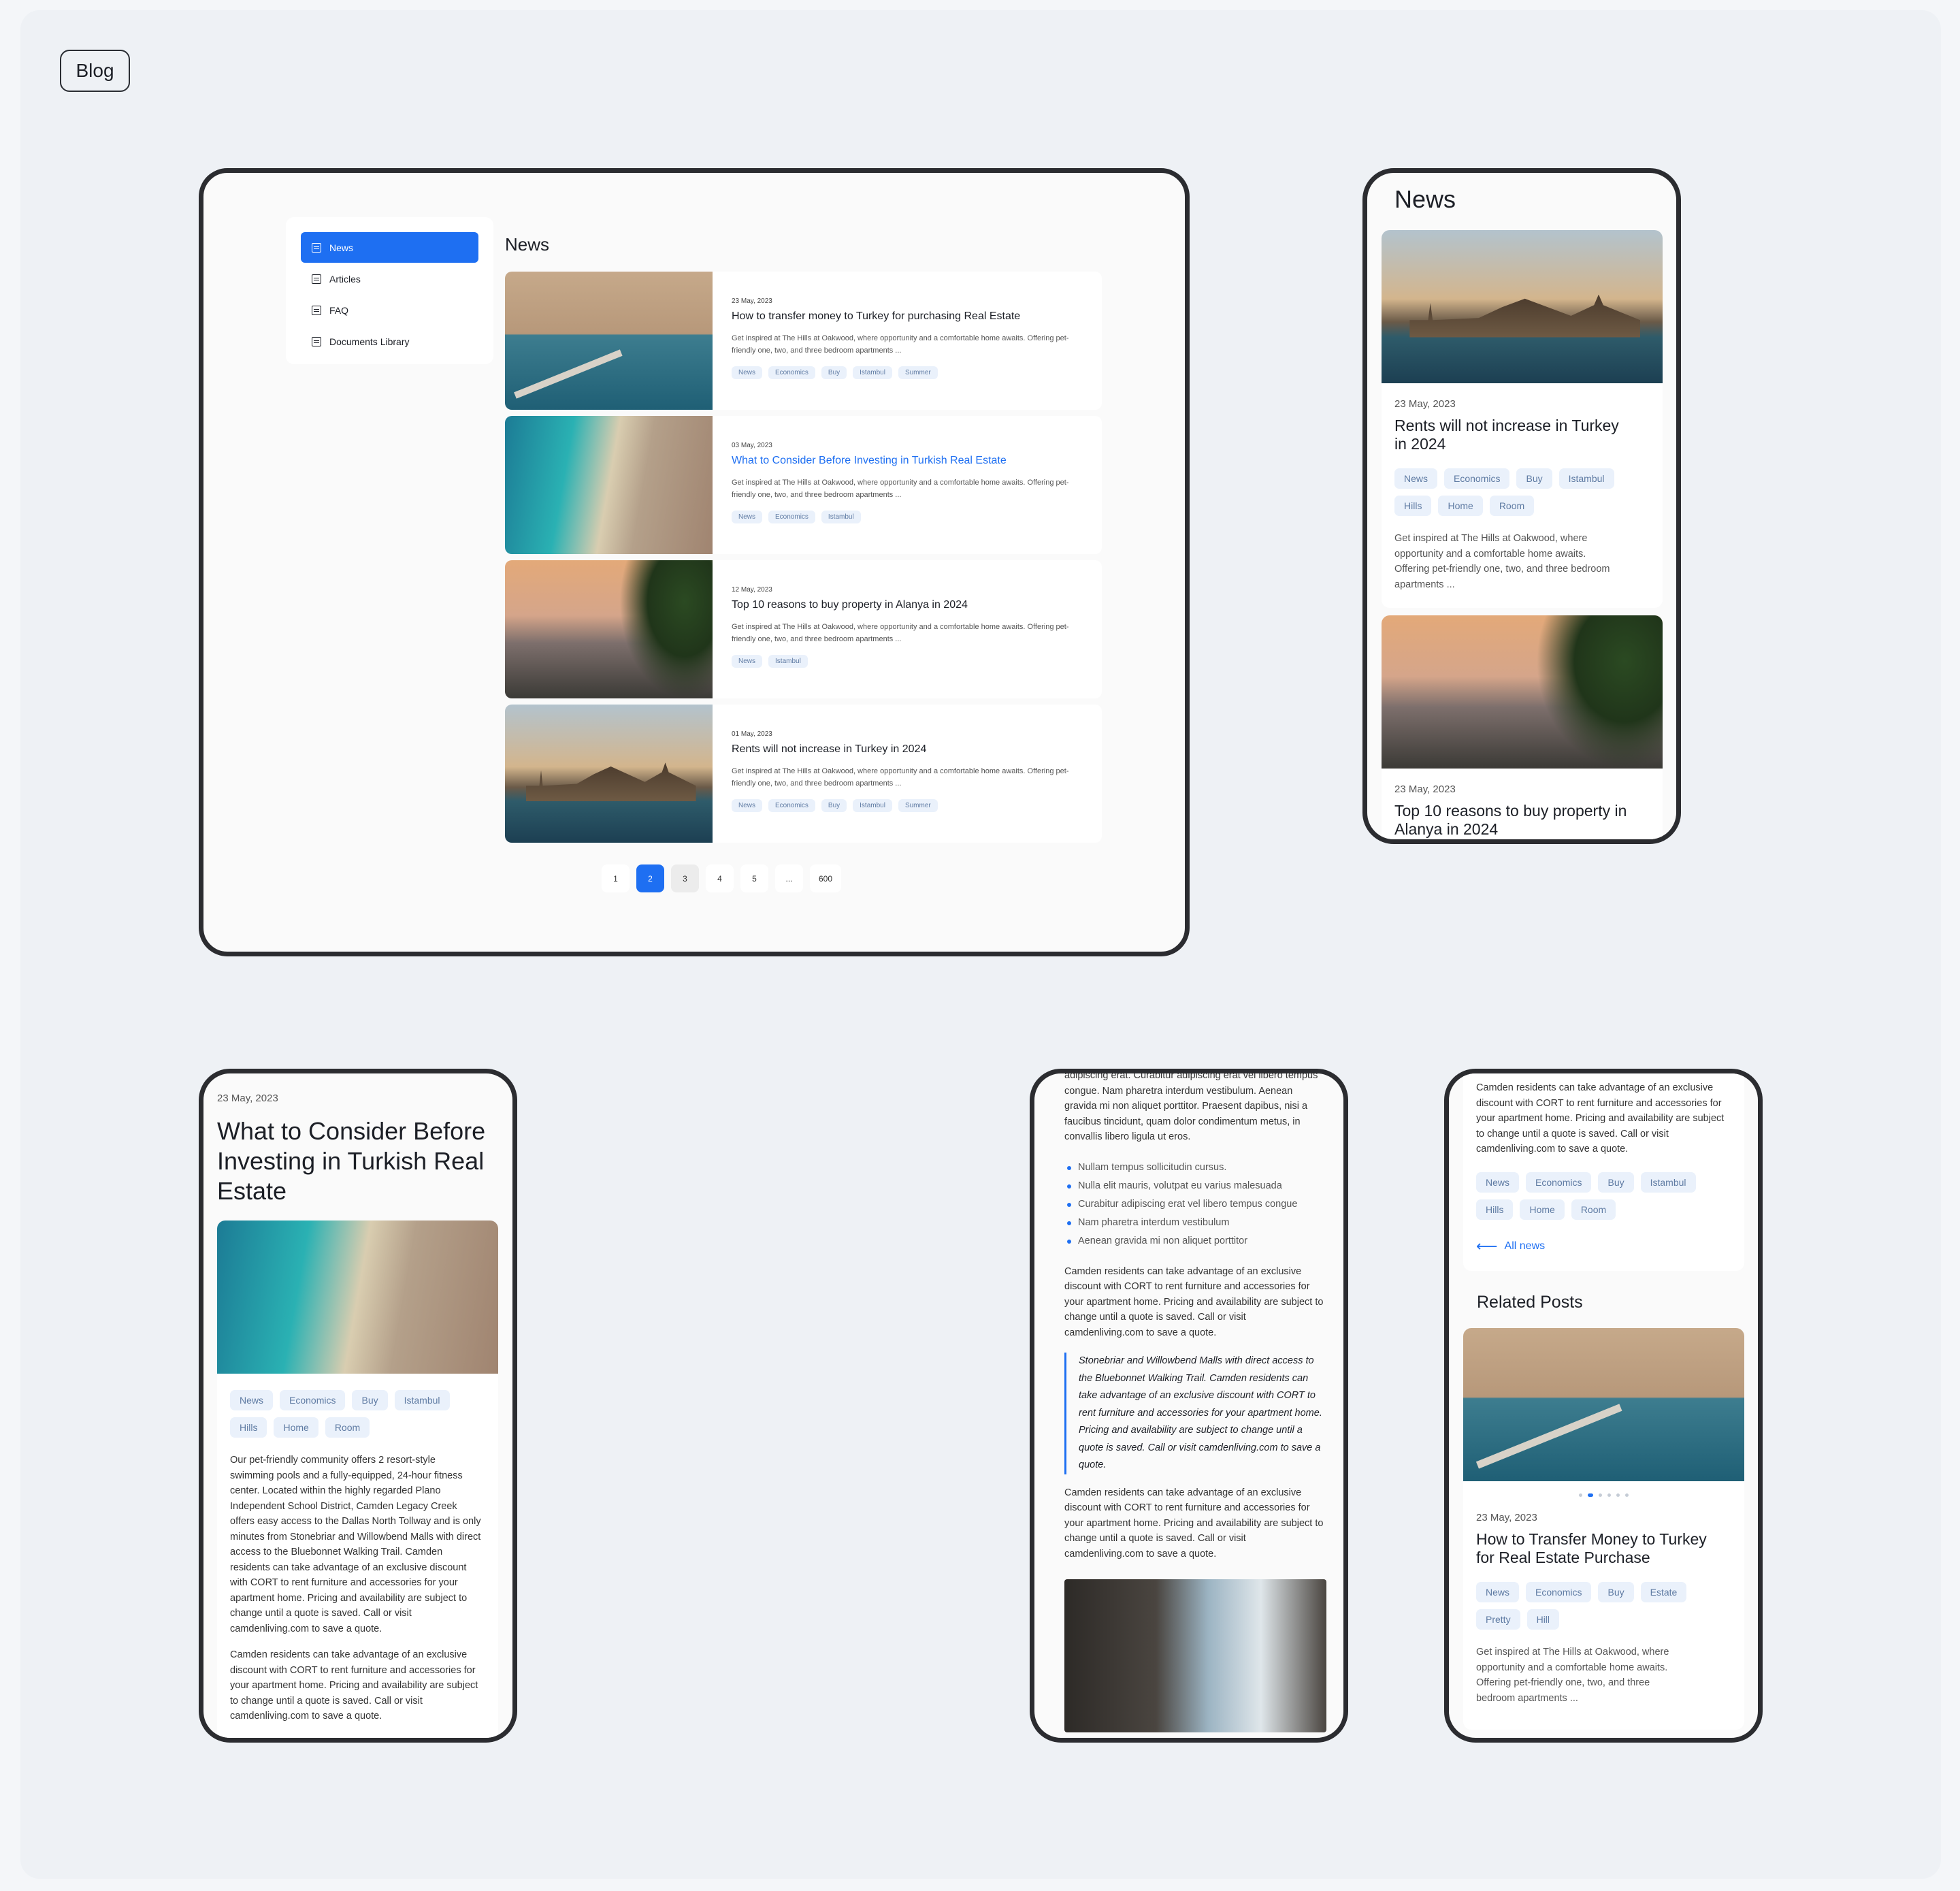  I want to click on sidebar-item-documents: Documents Library, so click(390, 341).